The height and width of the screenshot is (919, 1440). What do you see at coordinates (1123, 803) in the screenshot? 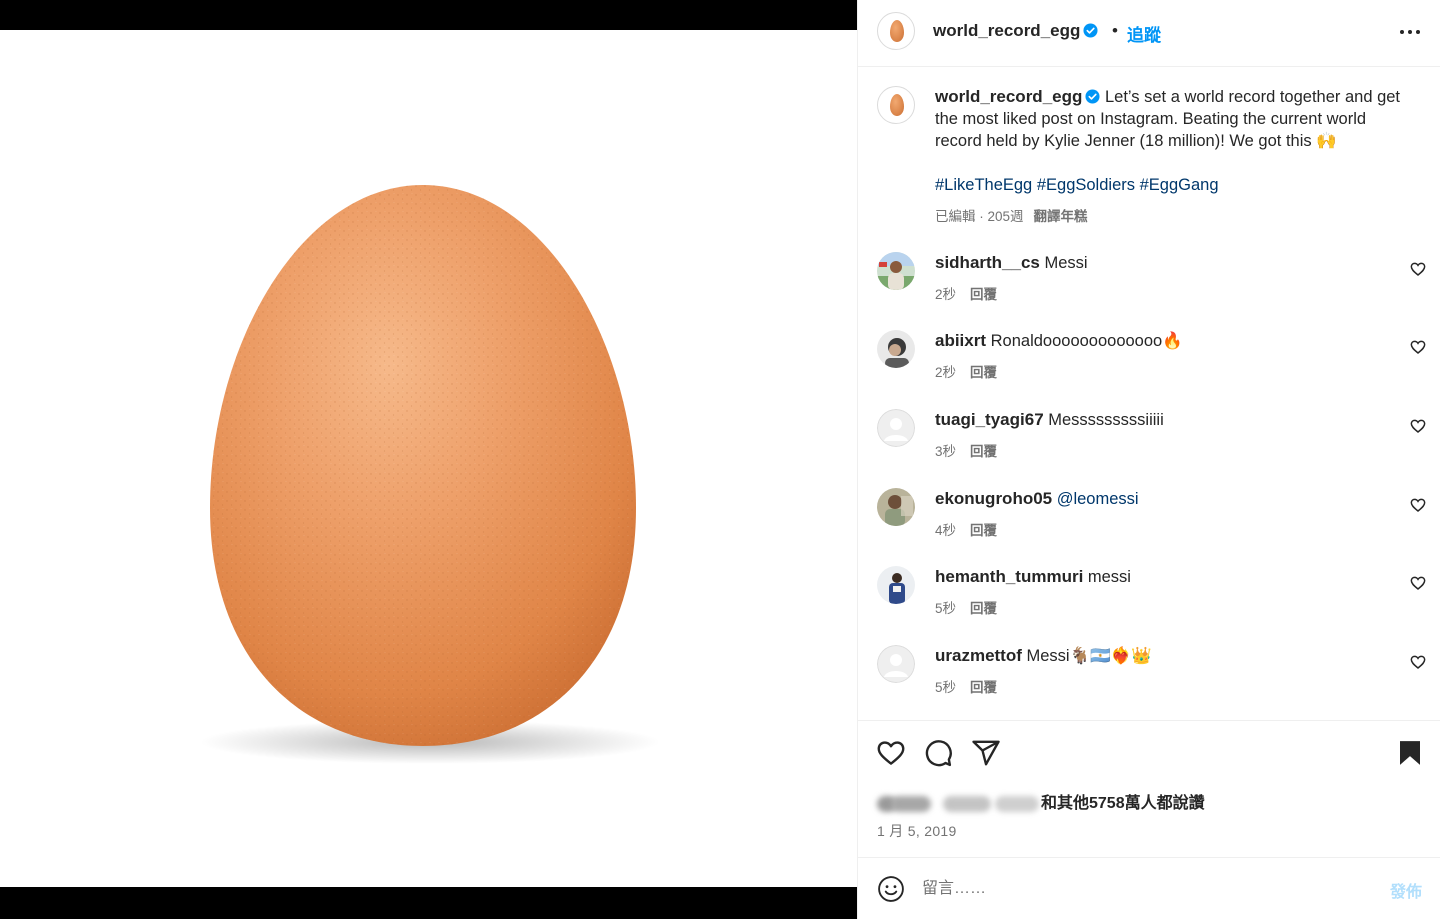
I see `likes-count-text: 和其他5758萬人都說讚` at bounding box center [1123, 803].